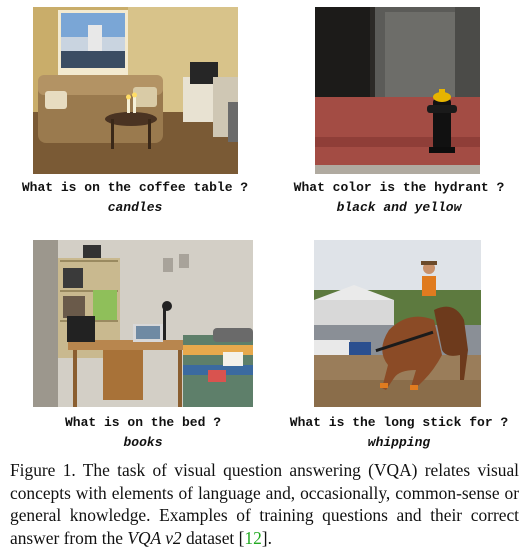 This screenshot has width=529, height=554. Describe the element at coordinates (399, 187) in the screenshot. I see `question-2: What color is the hydrant ?` at that location.